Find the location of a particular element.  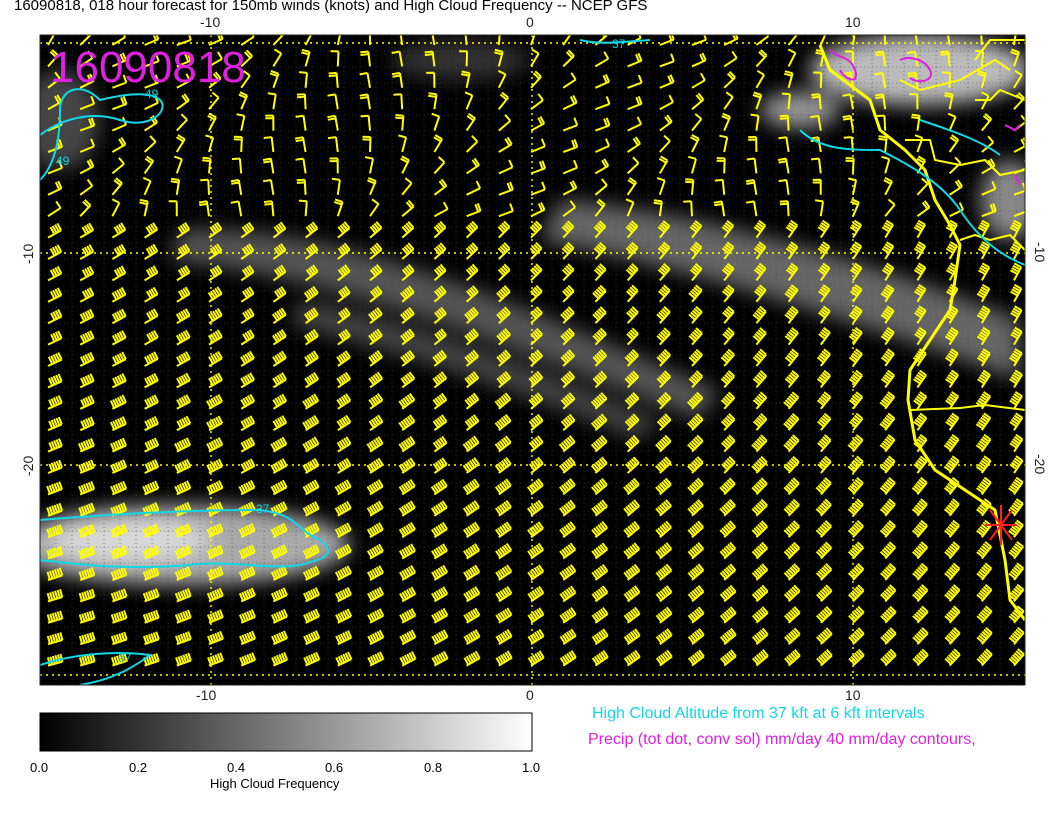

colorbar is located at coordinates (286, 732).